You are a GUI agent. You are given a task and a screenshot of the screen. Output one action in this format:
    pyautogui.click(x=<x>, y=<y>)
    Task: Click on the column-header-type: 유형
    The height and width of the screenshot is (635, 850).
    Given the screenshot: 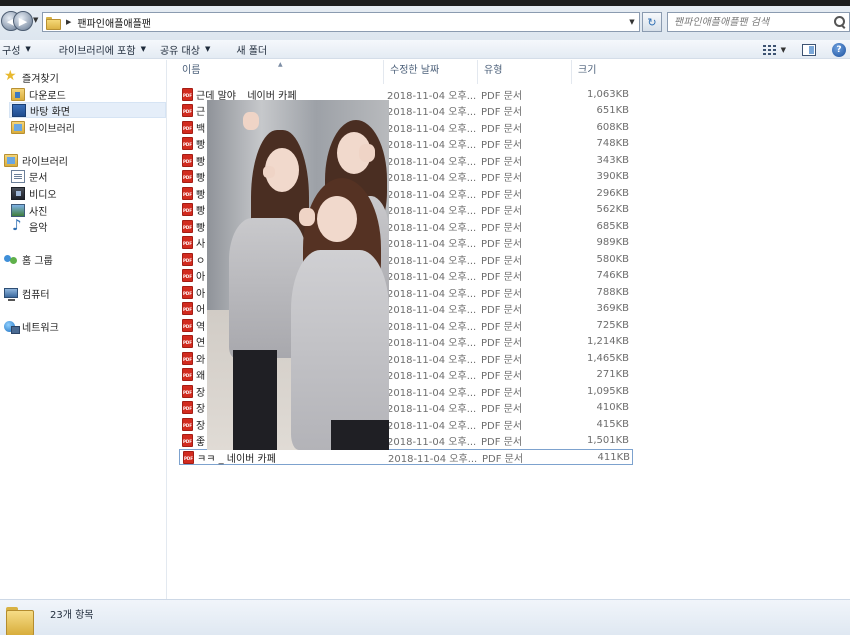 What is the action you would take?
    pyautogui.click(x=525, y=72)
    